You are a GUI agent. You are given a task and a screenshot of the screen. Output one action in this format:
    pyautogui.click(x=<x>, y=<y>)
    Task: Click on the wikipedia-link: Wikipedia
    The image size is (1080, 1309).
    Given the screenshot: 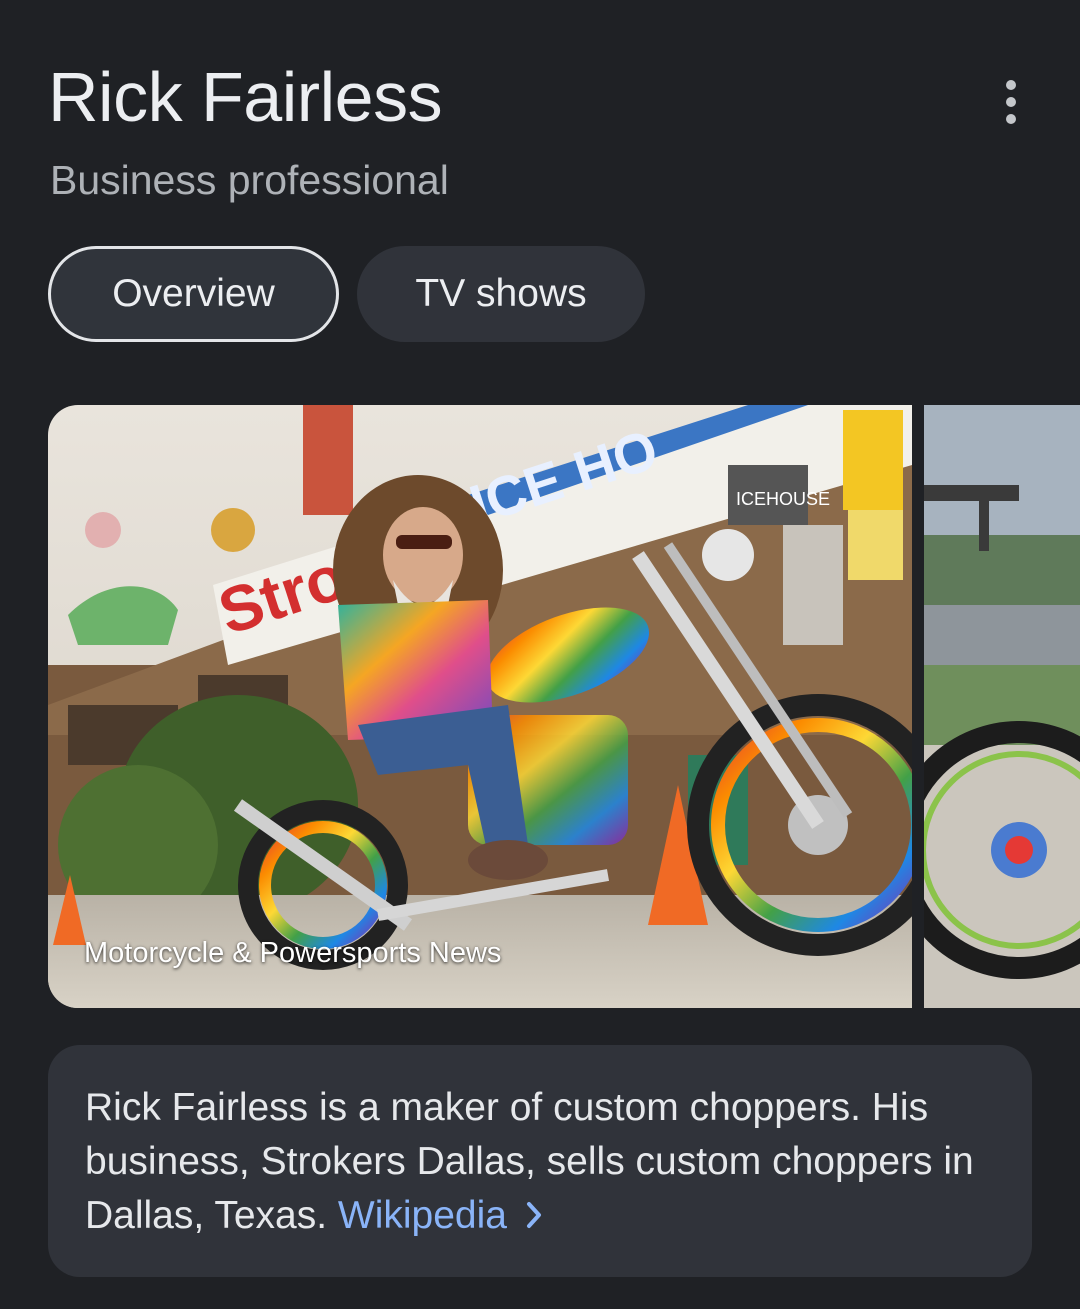 What is the action you would take?
    pyautogui.click(x=440, y=1215)
    